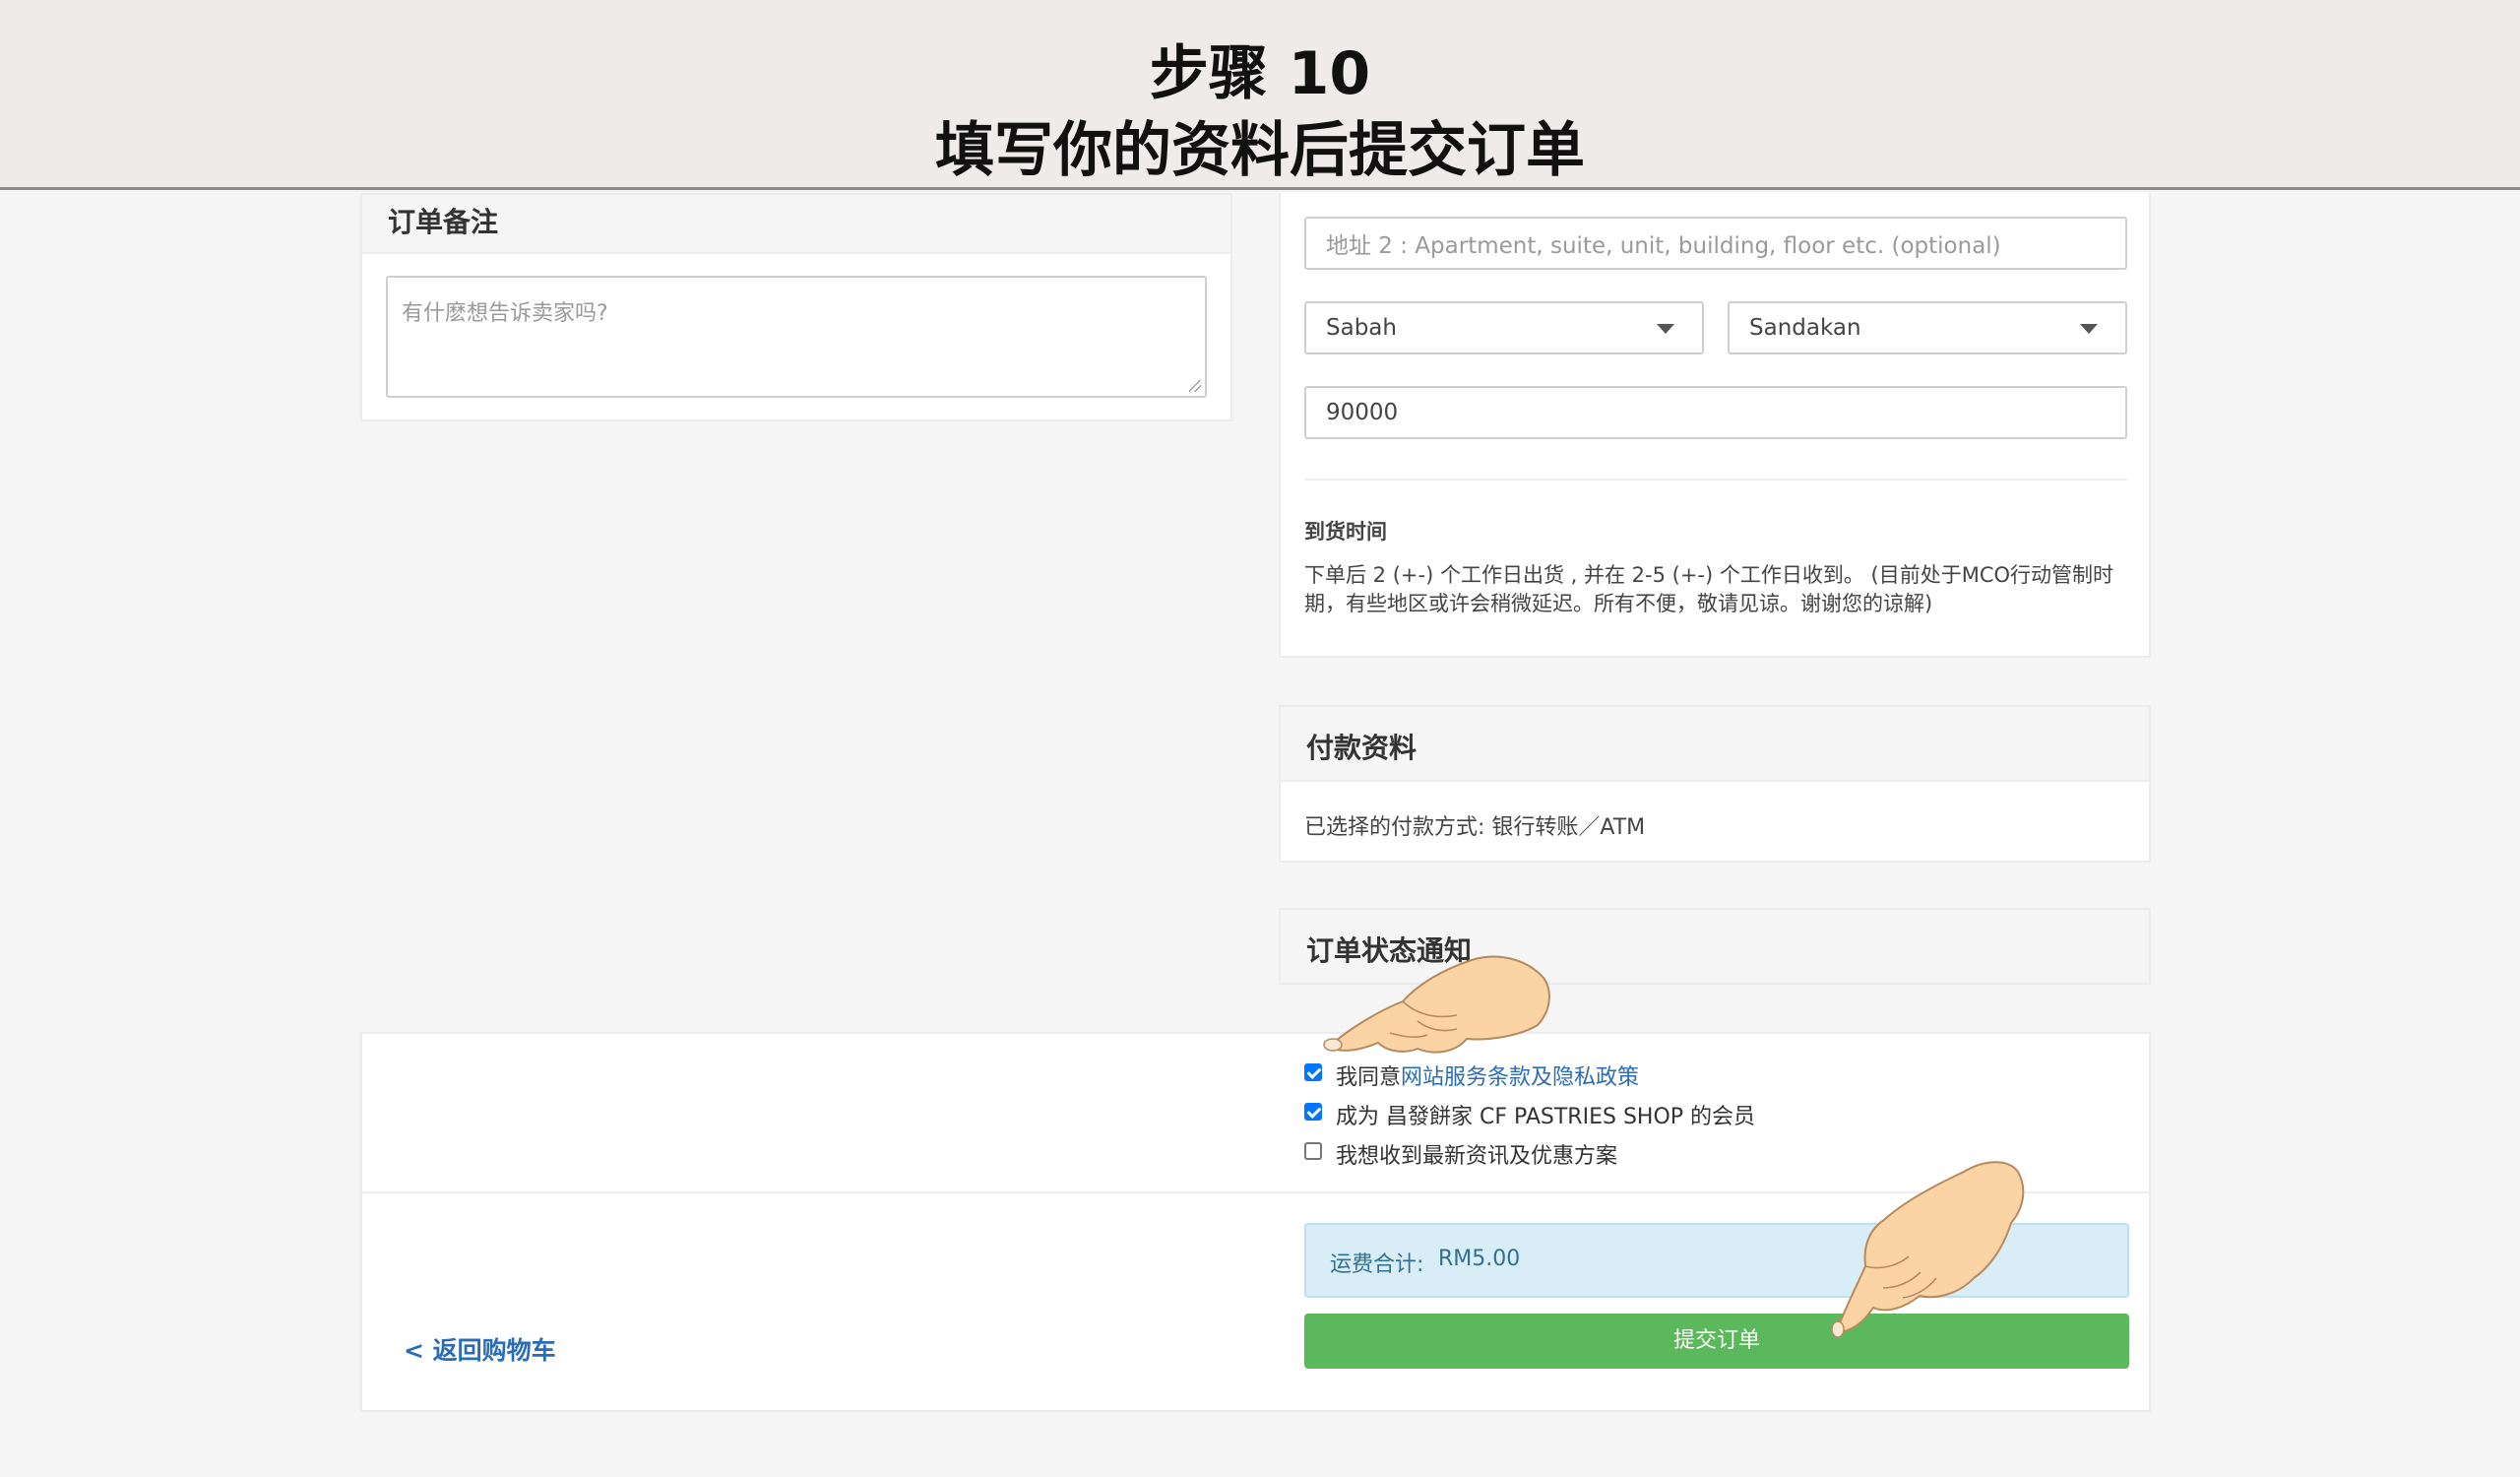 Image resolution: width=2520 pixels, height=1477 pixels. I want to click on instruction-banner: 步骤 10 填写你的资料后提交订单, so click(1260, 95).